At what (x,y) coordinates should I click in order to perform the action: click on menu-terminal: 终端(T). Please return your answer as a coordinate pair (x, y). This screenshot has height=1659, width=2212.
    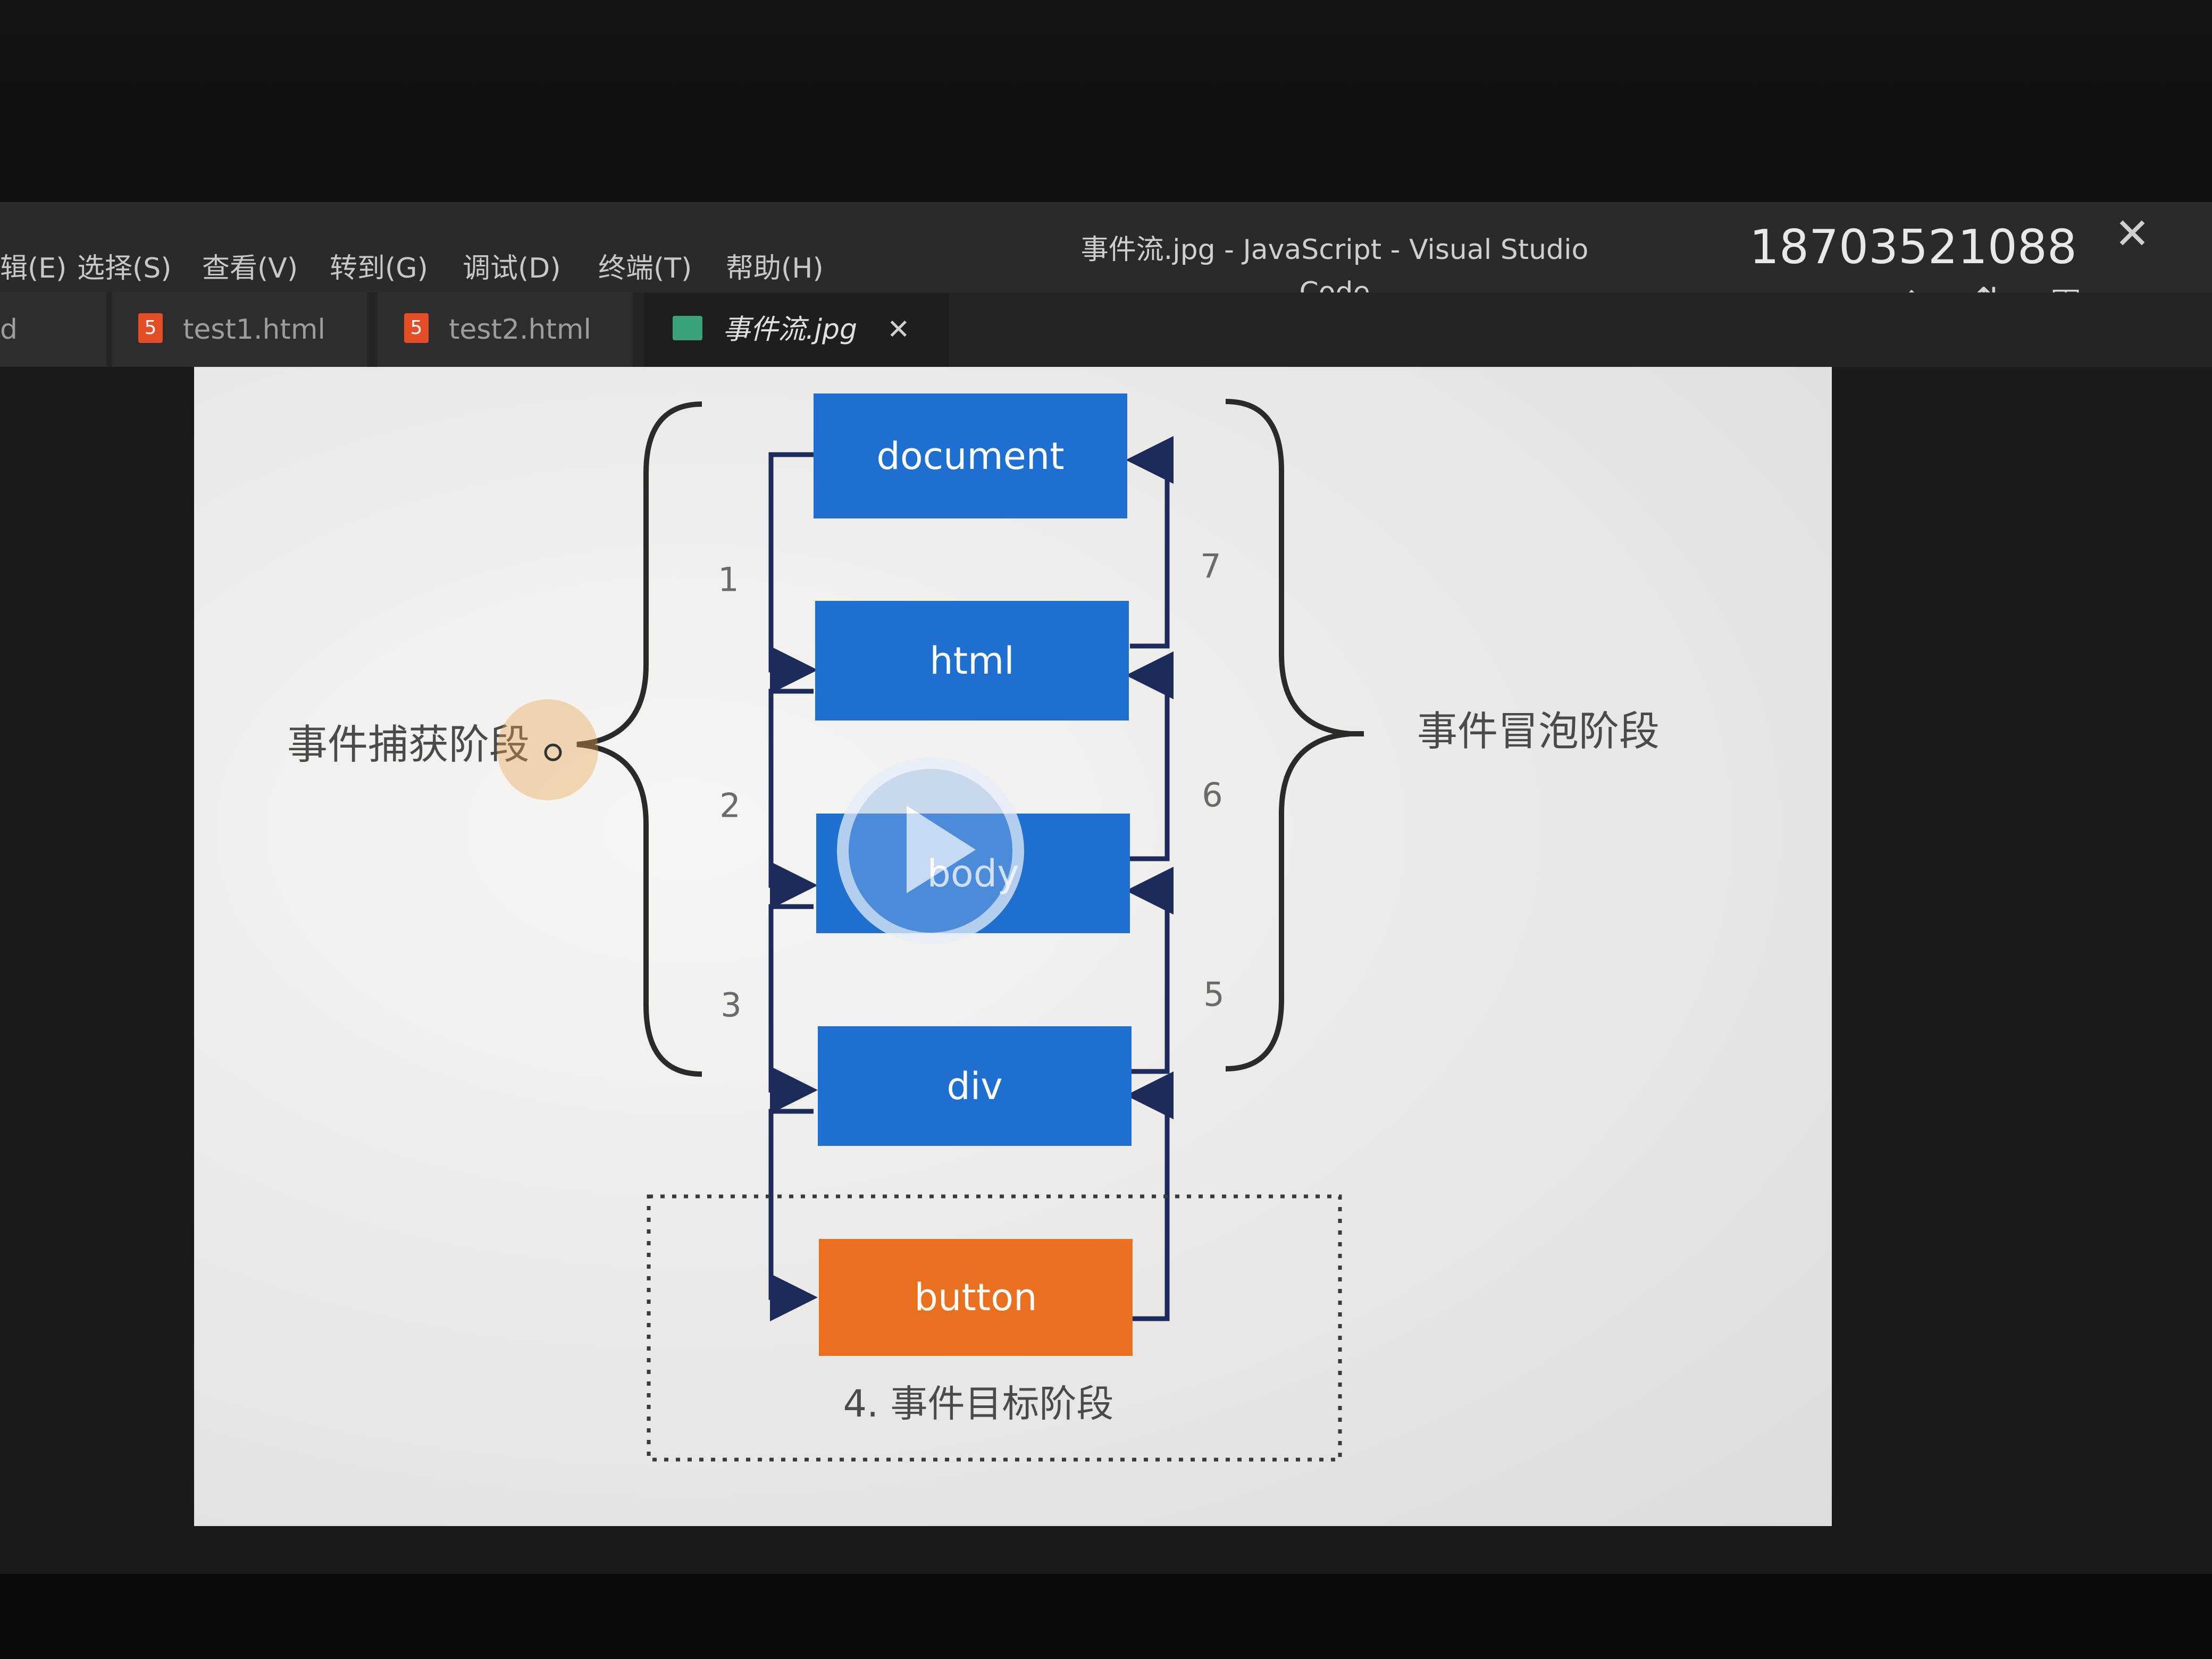
    Looking at the image, I should click on (645, 268).